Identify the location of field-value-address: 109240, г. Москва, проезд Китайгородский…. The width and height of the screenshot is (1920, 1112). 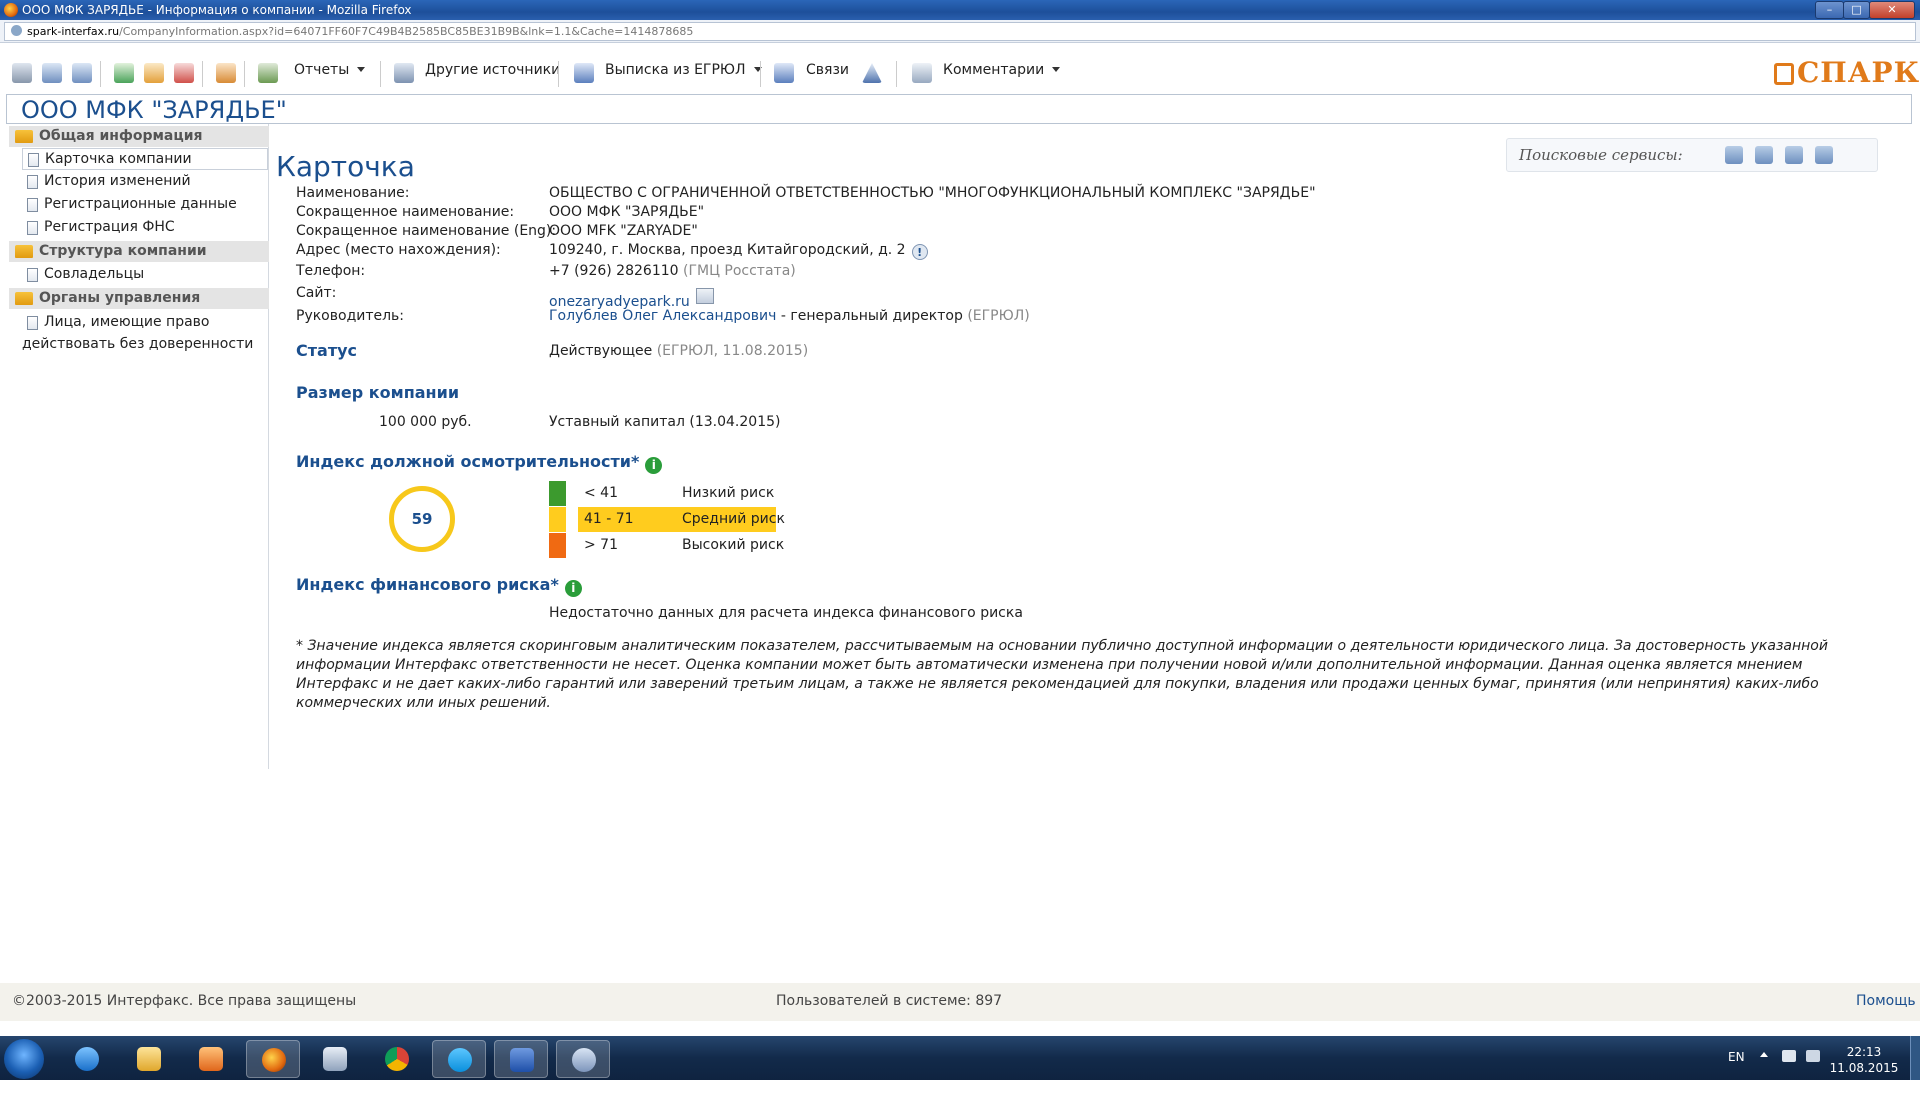
(727, 250).